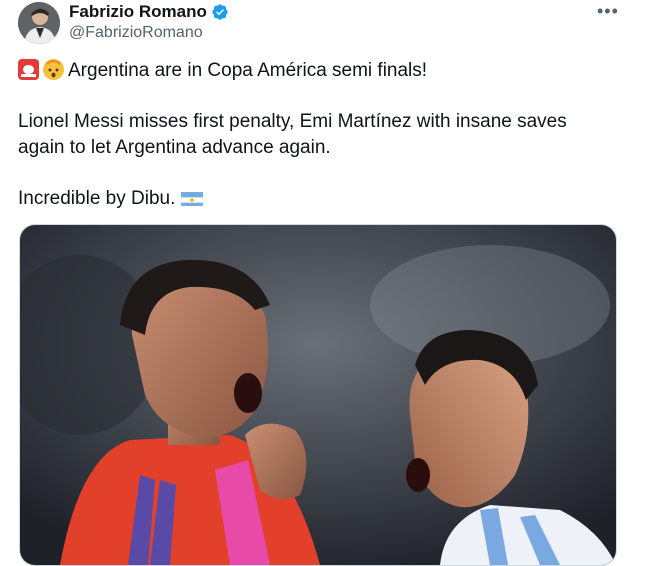 Image resolution: width=650 pixels, height=566 pixels. I want to click on more-options-icon: •••, so click(608, 11).